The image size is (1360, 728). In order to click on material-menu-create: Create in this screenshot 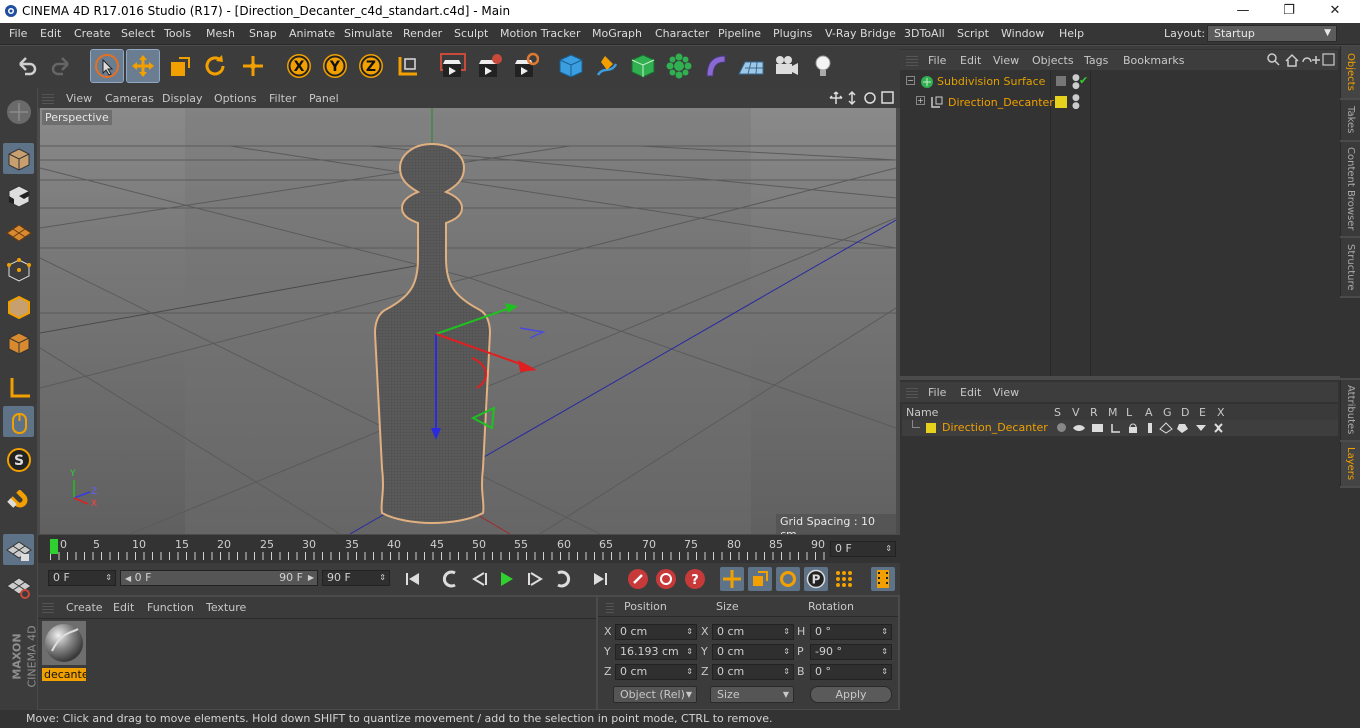, I will do `click(84, 607)`.